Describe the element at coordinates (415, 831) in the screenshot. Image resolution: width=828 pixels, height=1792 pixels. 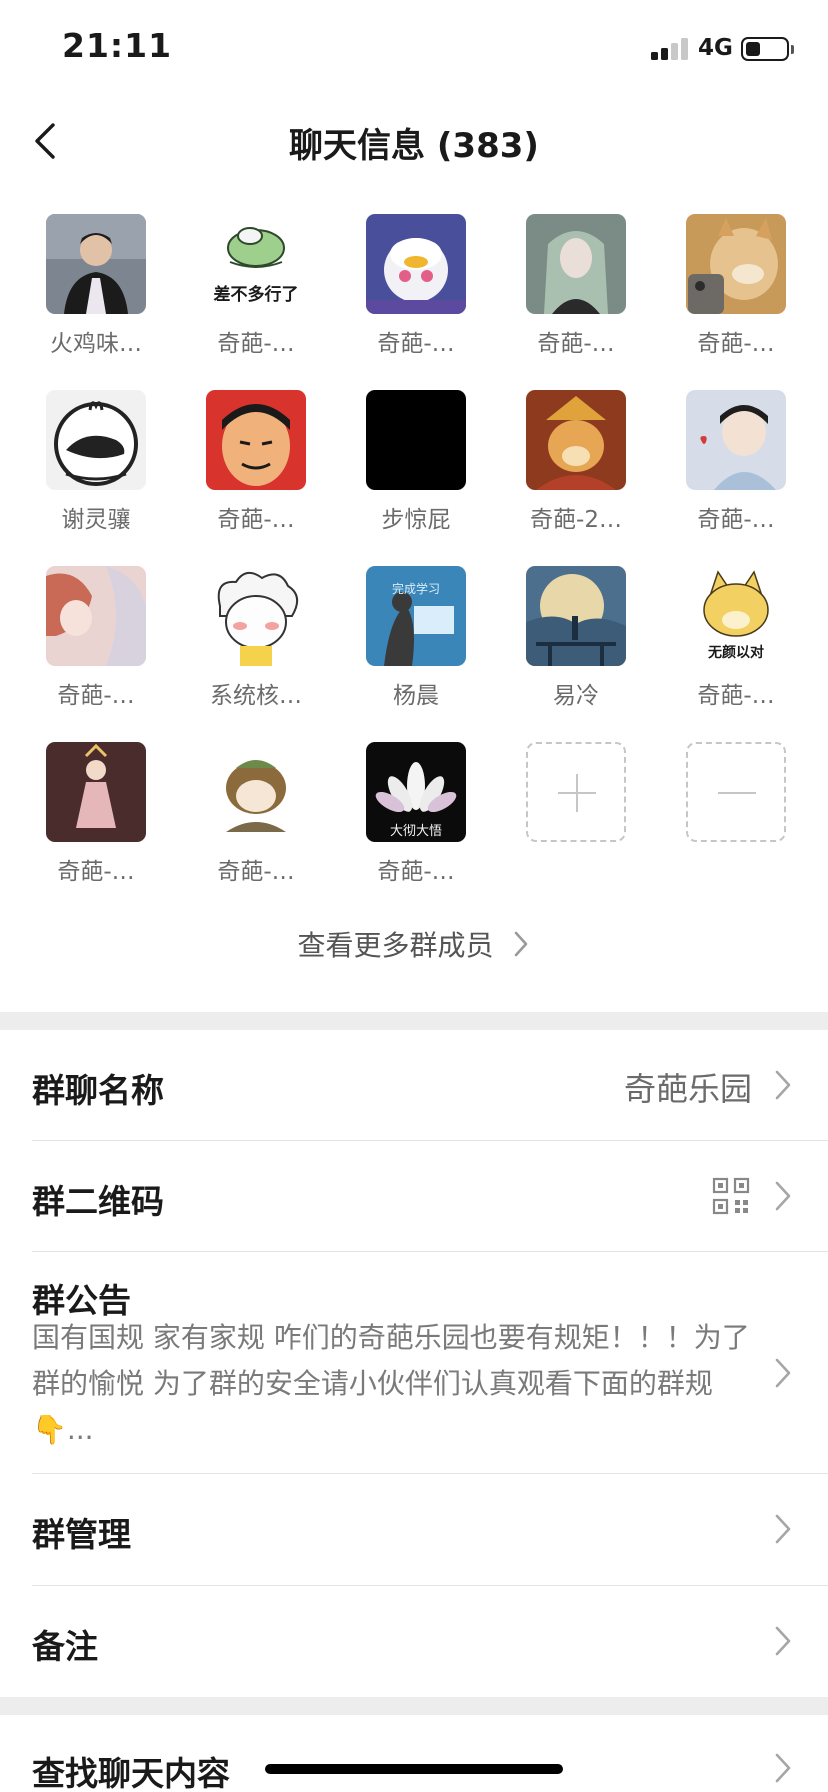
I see `avatar-caption: 大彻大悟` at that location.